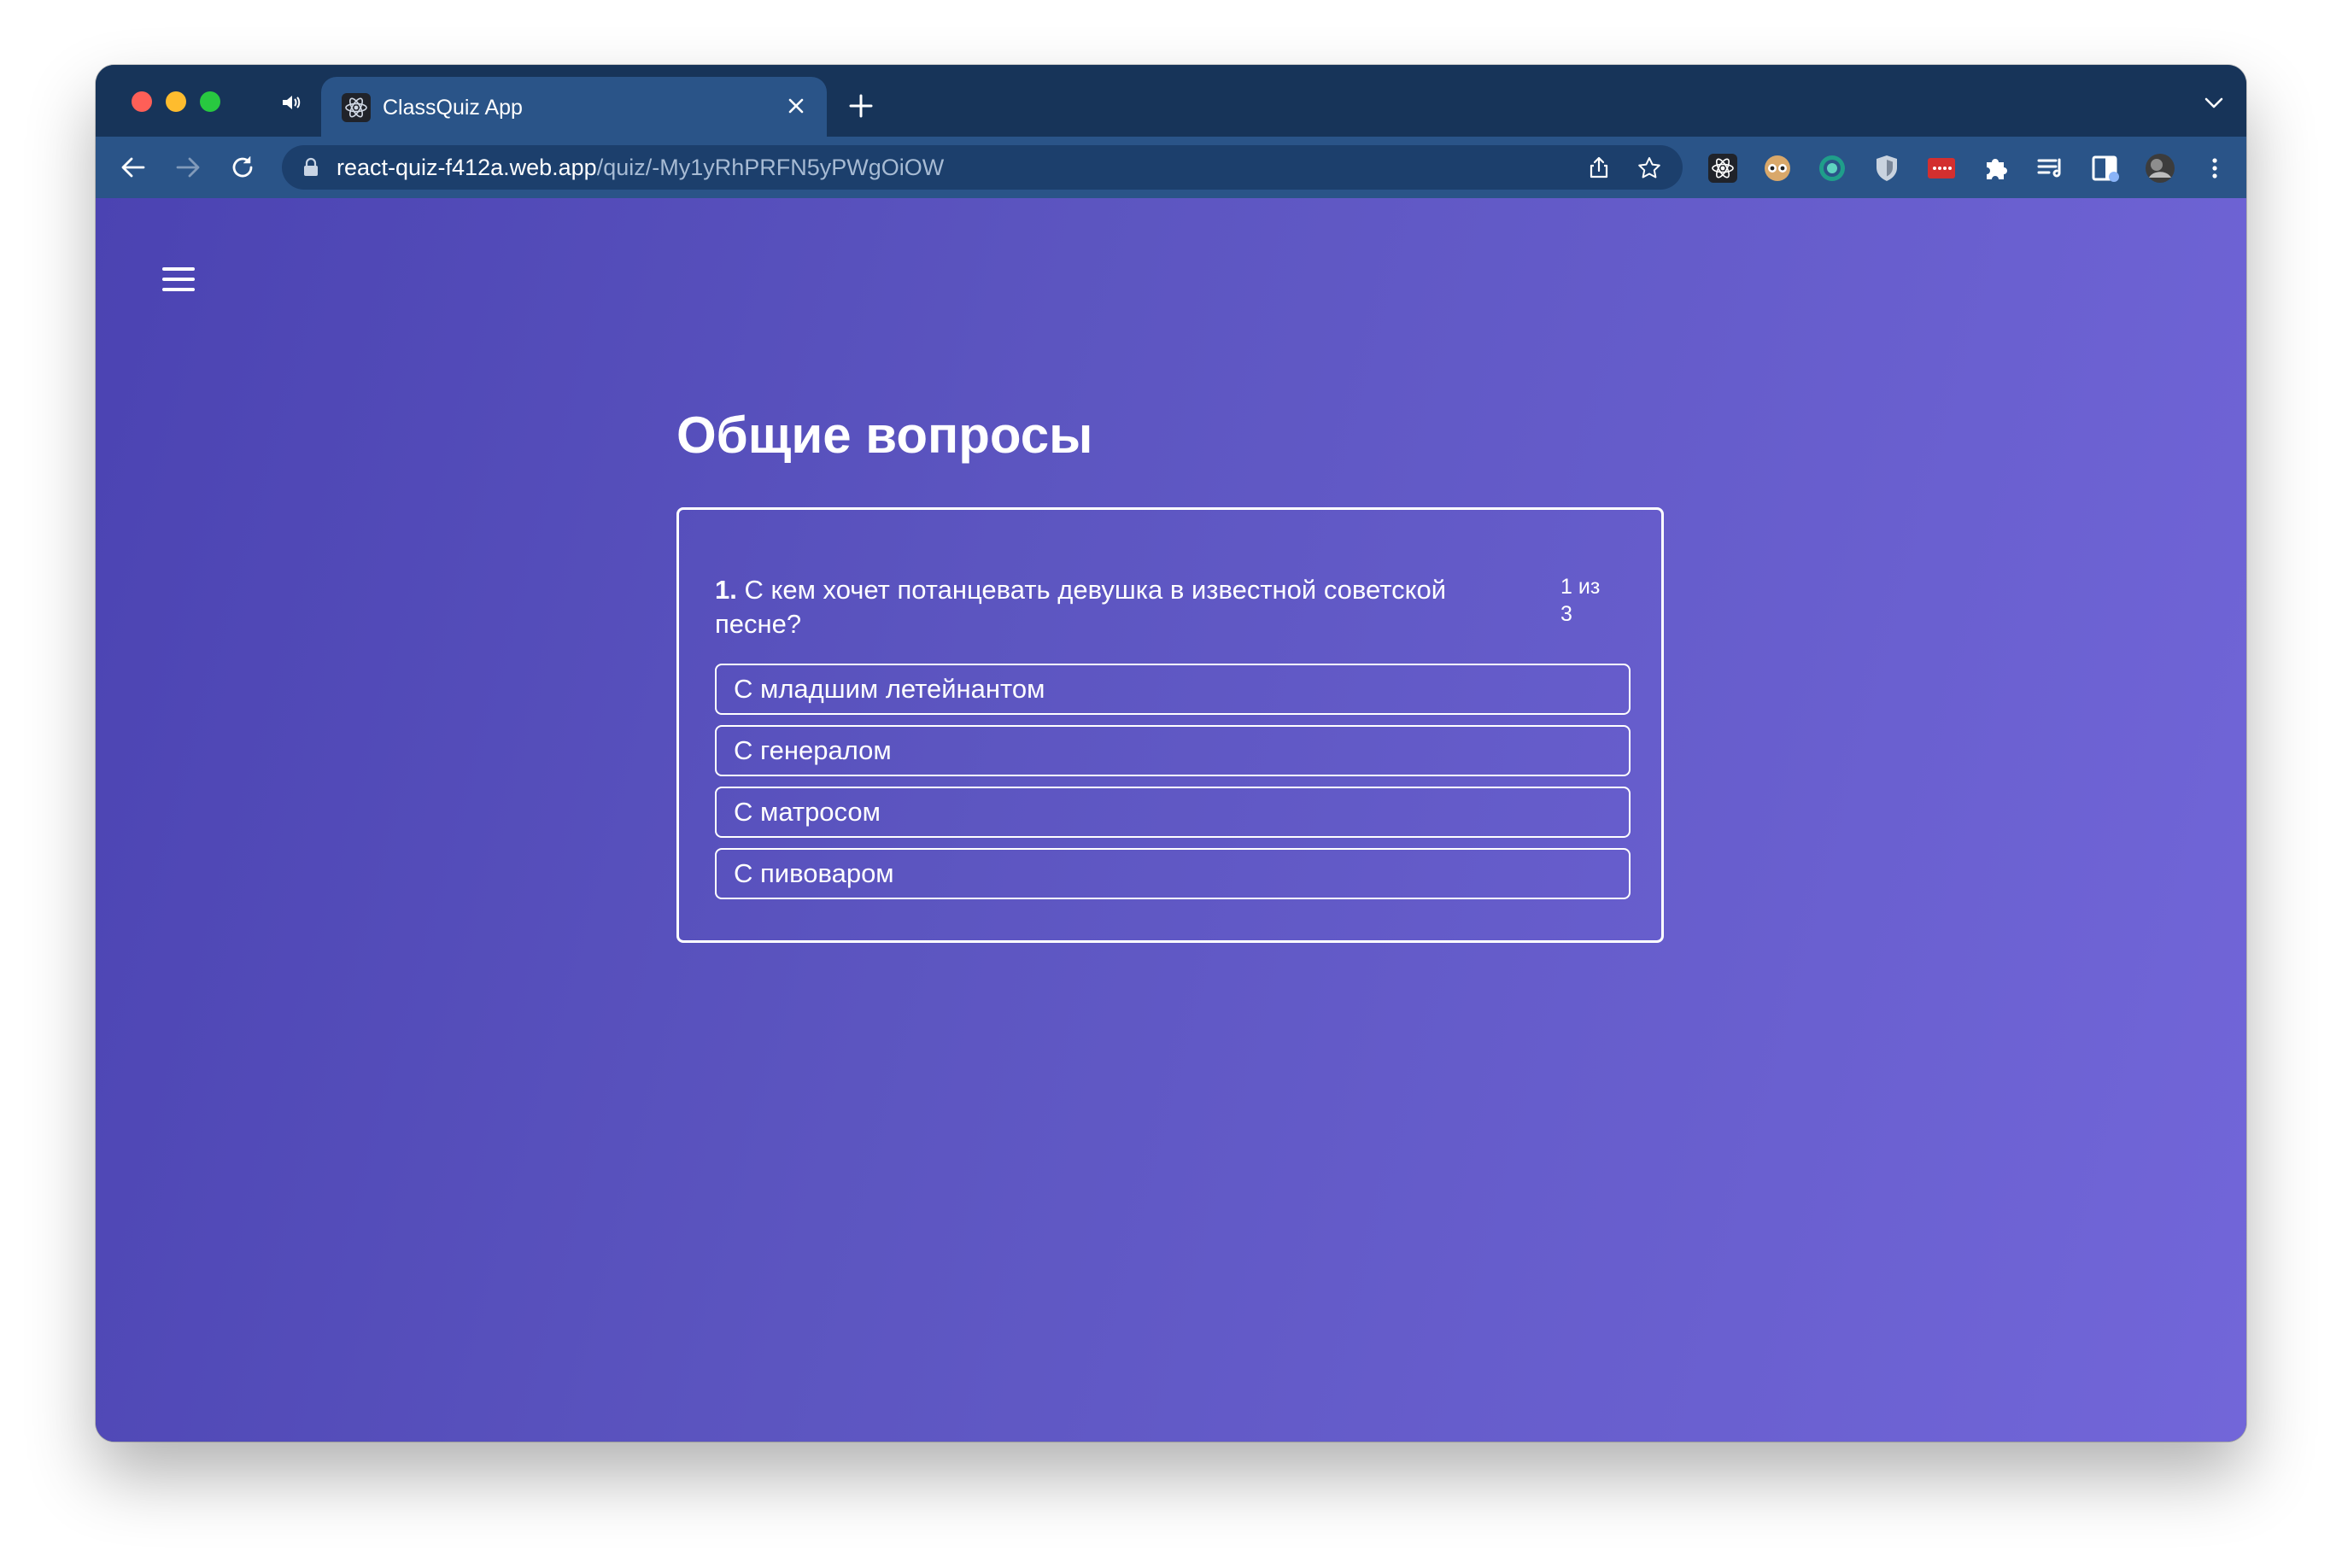  I want to click on reload-icon, so click(242, 168).